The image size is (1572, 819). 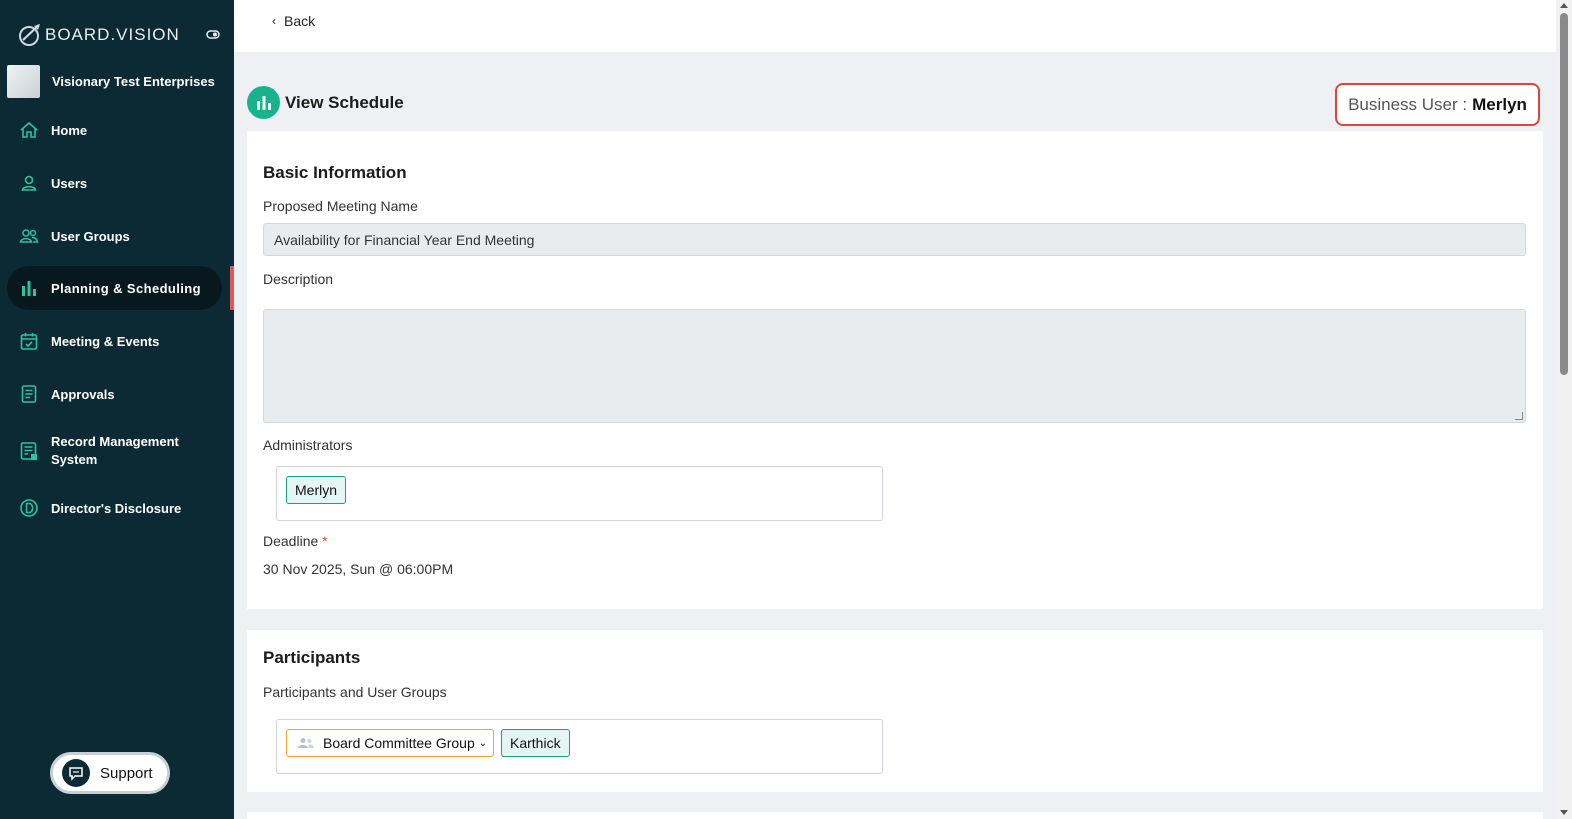 I want to click on sidebar-item-label: Record Management System, so click(x=115, y=450).